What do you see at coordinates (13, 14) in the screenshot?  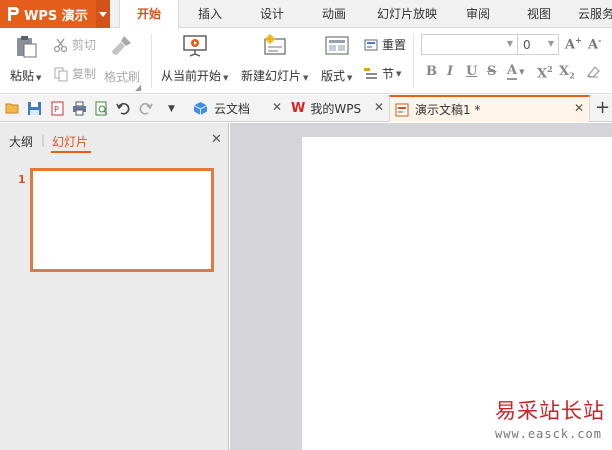 I see `wps-logo-icon` at bounding box center [13, 14].